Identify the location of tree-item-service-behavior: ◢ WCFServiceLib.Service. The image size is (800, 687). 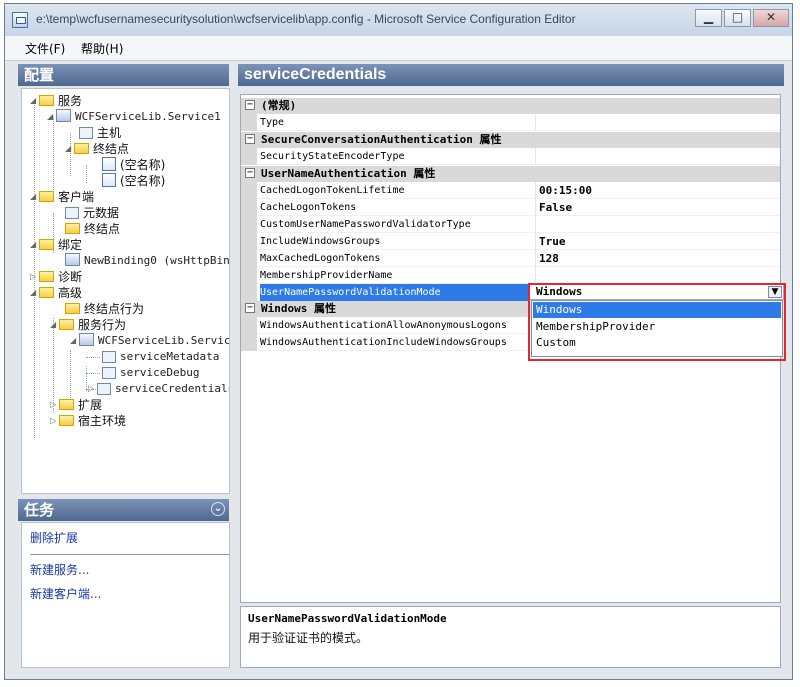
(149, 341).